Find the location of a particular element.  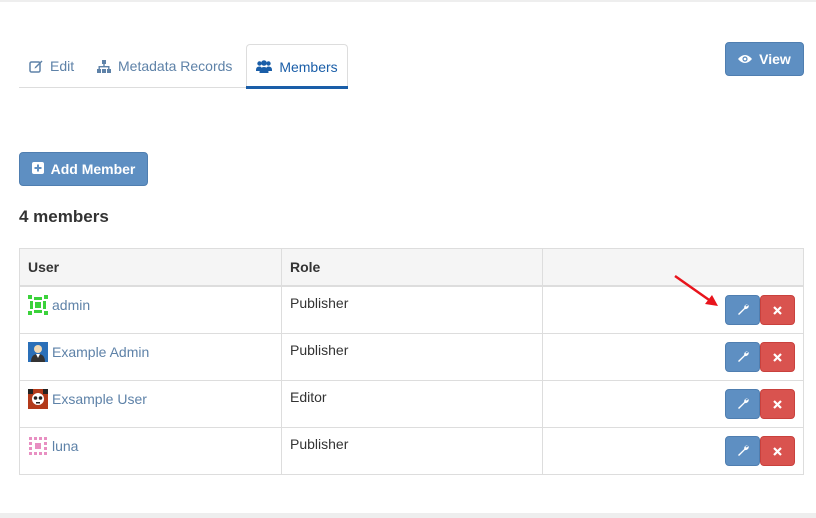

members-count-heading: 4 members is located at coordinates (64, 216).